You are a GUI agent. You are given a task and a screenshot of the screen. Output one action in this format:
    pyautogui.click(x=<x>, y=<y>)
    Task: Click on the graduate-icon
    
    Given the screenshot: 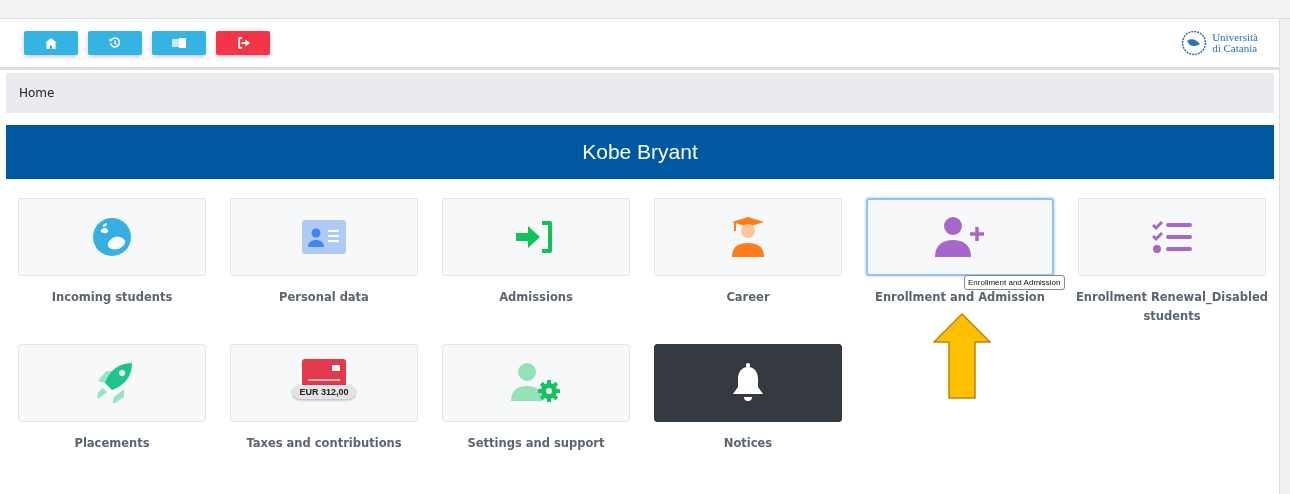 What is the action you would take?
    pyautogui.click(x=748, y=237)
    